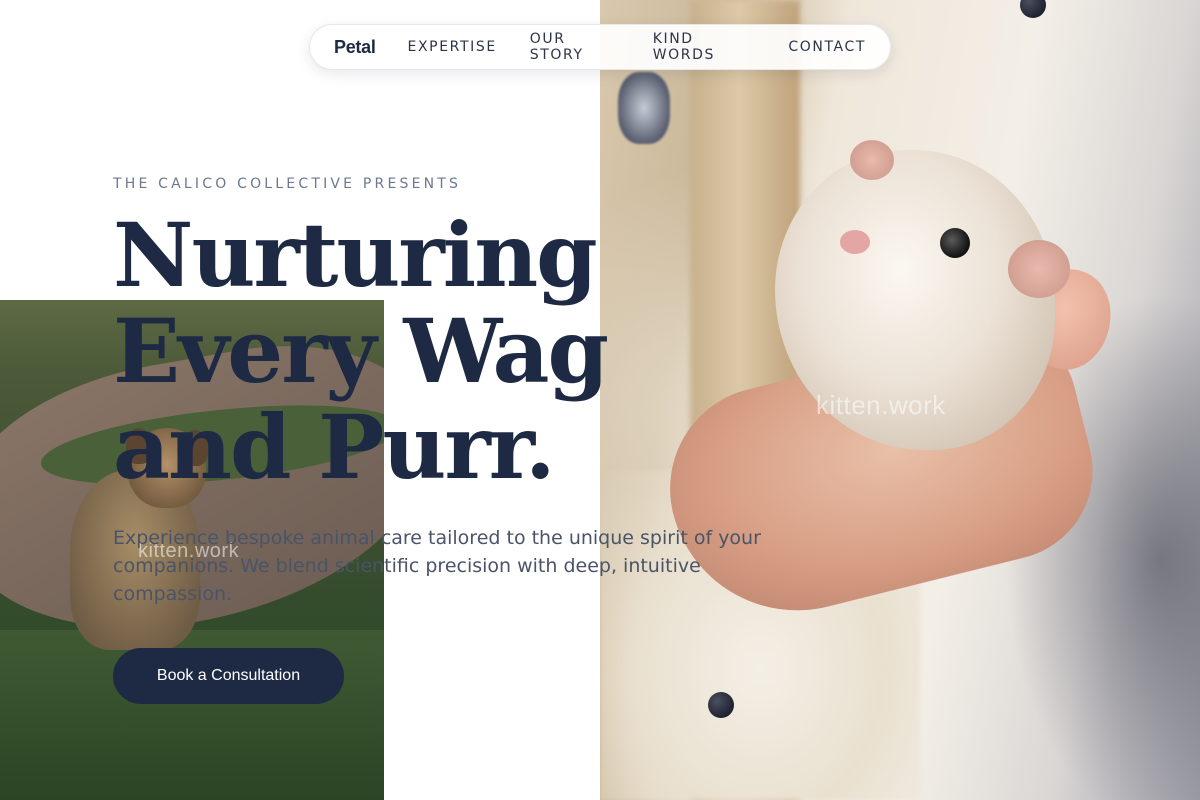  What do you see at coordinates (644, 108) in the screenshot?
I see `photo-collar-detail` at bounding box center [644, 108].